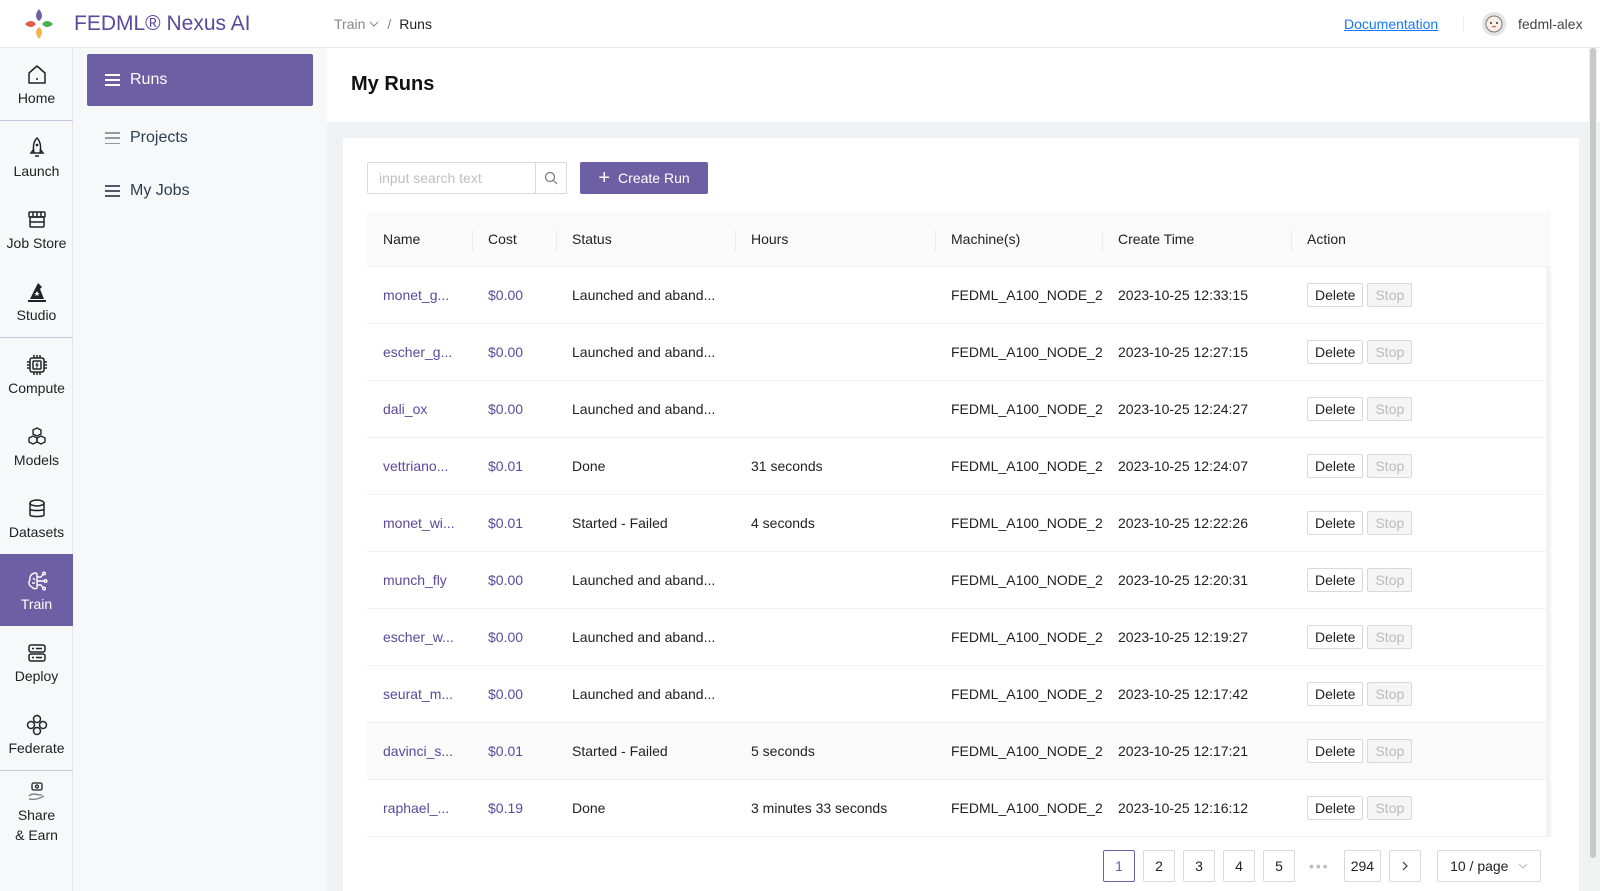  Describe the element at coordinates (36, 734) in the screenshot. I see `rail-item-federate: Federate` at that location.